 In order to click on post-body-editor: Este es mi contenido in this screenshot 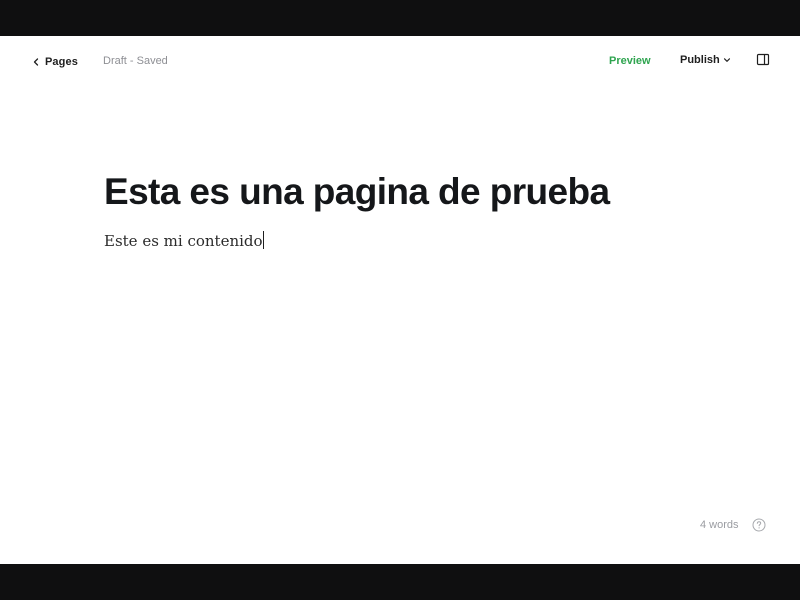, I will do `click(184, 241)`.